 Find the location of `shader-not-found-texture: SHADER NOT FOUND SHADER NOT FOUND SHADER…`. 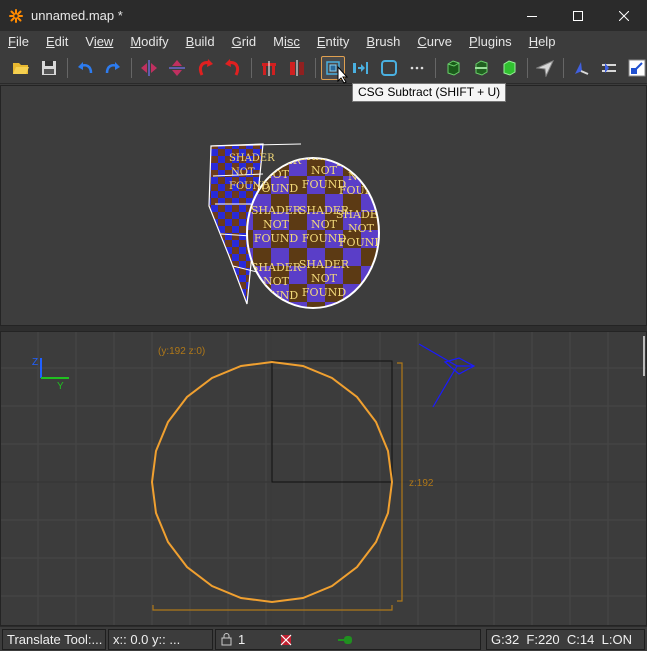

shader-not-found-texture: SHADER NOT FOUND SHADER NOT FOUND SHADER… is located at coordinates (319, 229).